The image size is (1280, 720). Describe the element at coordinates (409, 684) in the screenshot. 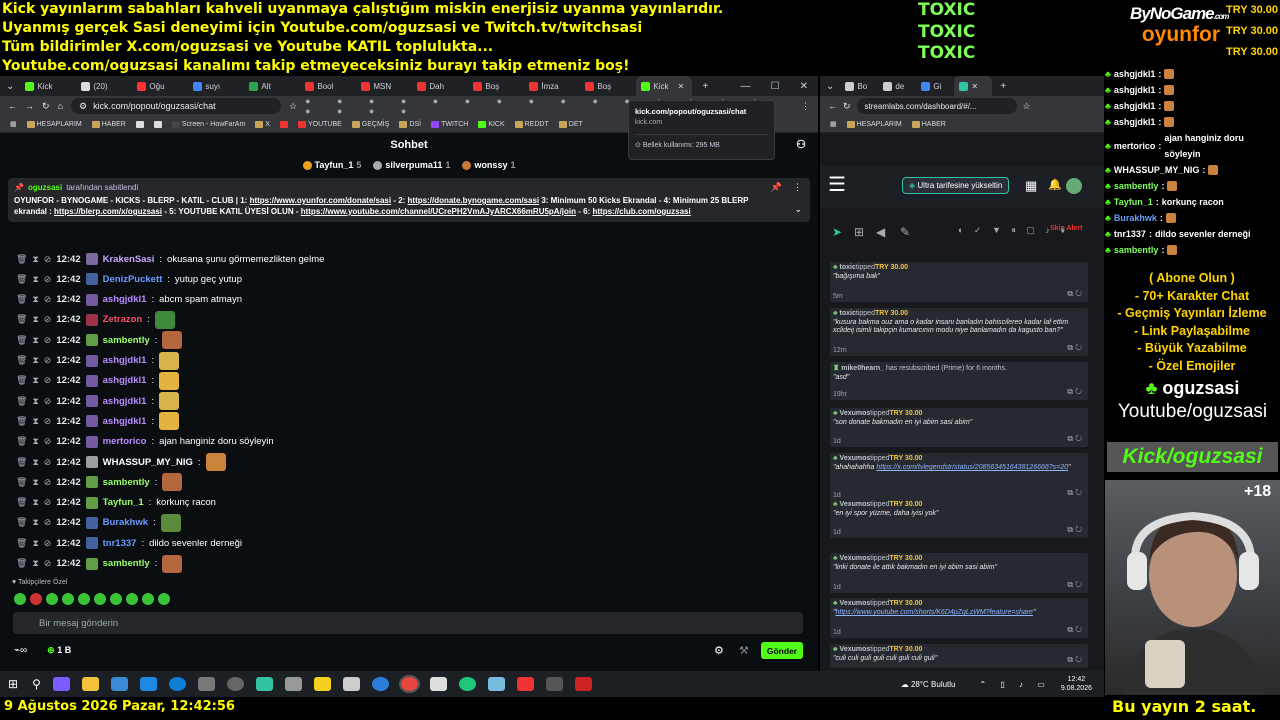

I see `chrome-icon` at that location.